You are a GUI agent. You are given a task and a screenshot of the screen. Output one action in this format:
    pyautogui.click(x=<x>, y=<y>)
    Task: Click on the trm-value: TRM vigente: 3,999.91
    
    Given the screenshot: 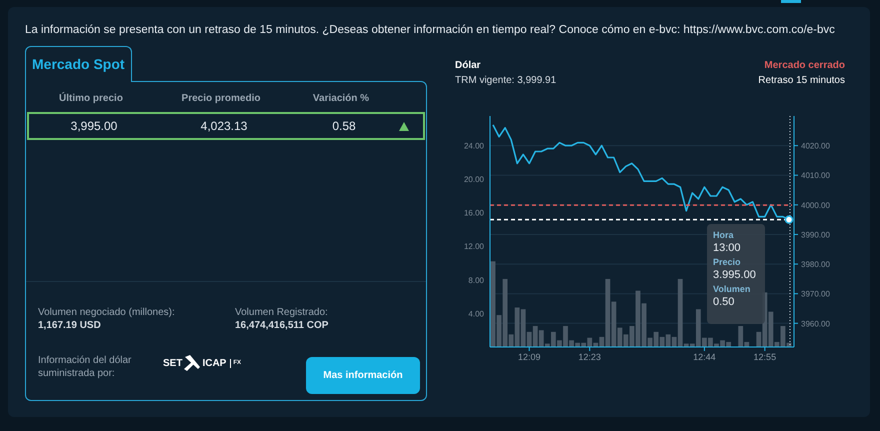 What is the action you would take?
    pyautogui.click(x=505, y=81)
    